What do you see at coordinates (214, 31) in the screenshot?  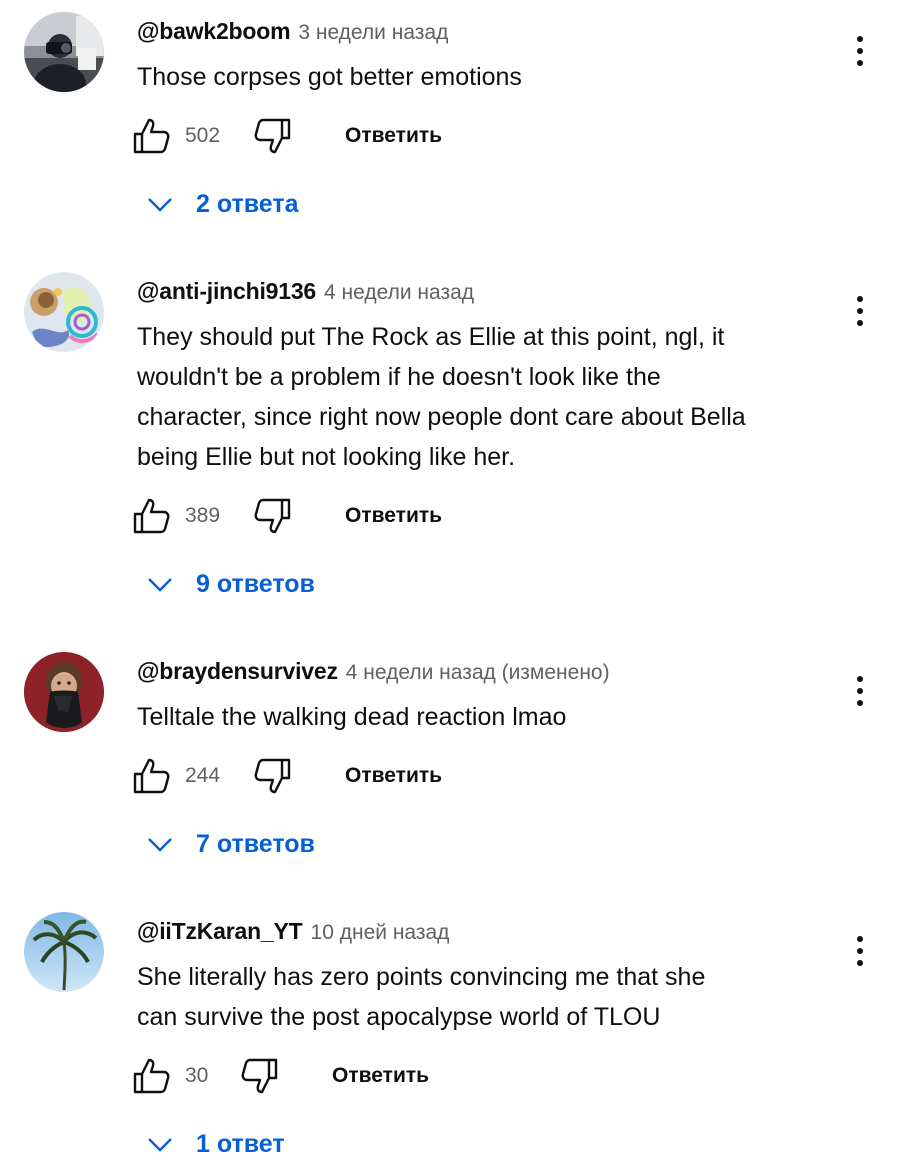 I see `author-name: @bawk2boom` at bounding box center [214, 31].